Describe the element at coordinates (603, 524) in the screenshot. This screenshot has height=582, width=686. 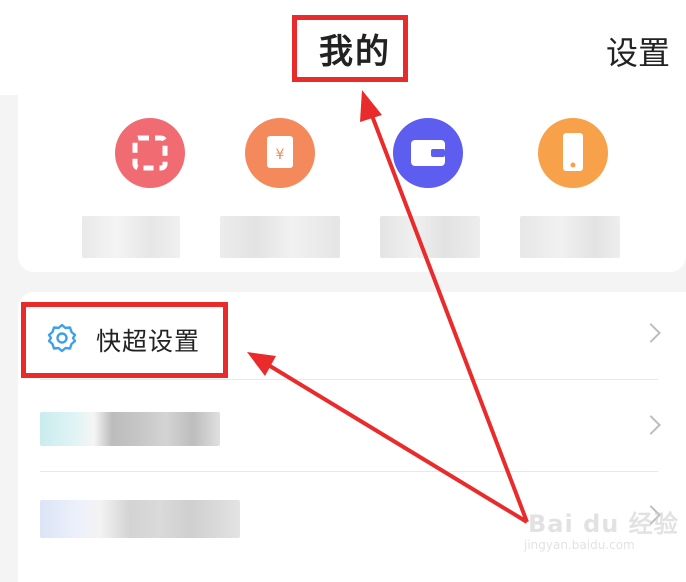
I see `watermark-main: Bai du 经验` at that location.